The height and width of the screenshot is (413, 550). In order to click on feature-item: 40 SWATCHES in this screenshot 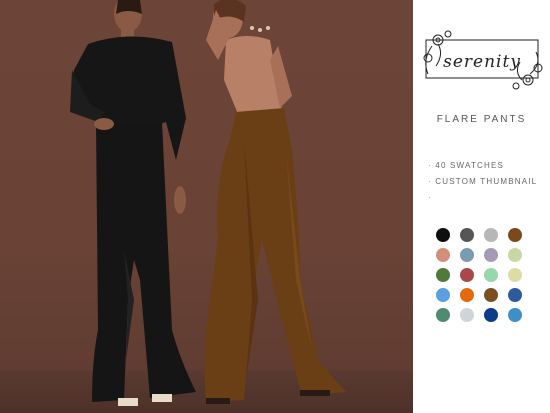, I will do `click(488, 166)`.